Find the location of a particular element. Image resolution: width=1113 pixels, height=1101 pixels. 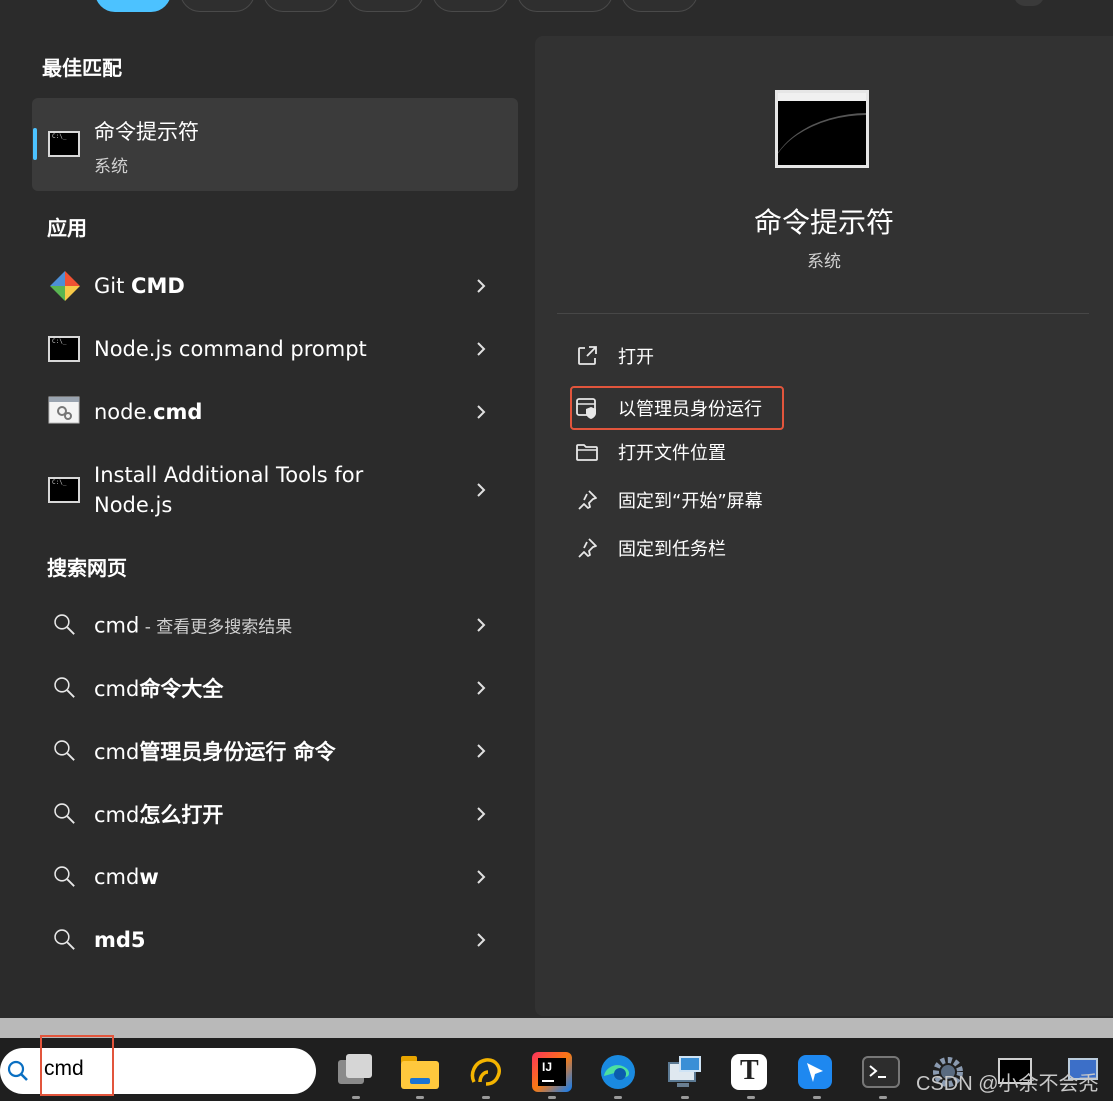

preview-title: 命令提示符 is located at coordinates (823, 222).